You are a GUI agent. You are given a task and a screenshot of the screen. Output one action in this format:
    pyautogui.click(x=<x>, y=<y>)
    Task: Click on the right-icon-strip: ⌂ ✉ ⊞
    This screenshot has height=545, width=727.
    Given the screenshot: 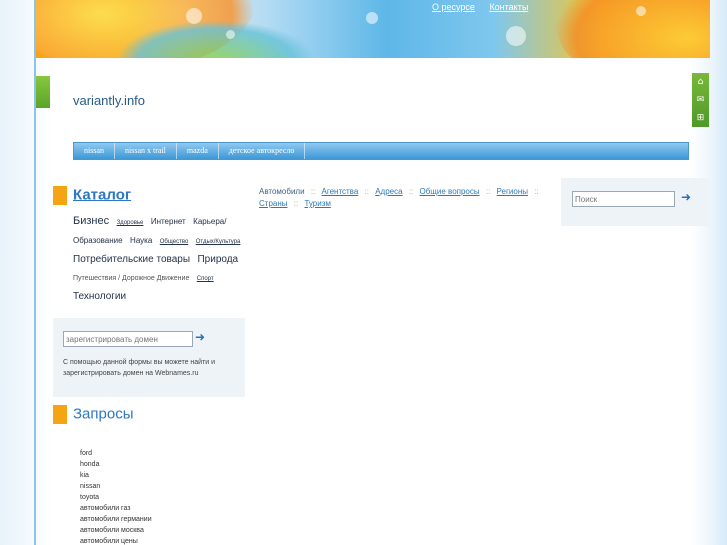 What is the action you would take?
    pyautogui.click(x=700, y=100)
    